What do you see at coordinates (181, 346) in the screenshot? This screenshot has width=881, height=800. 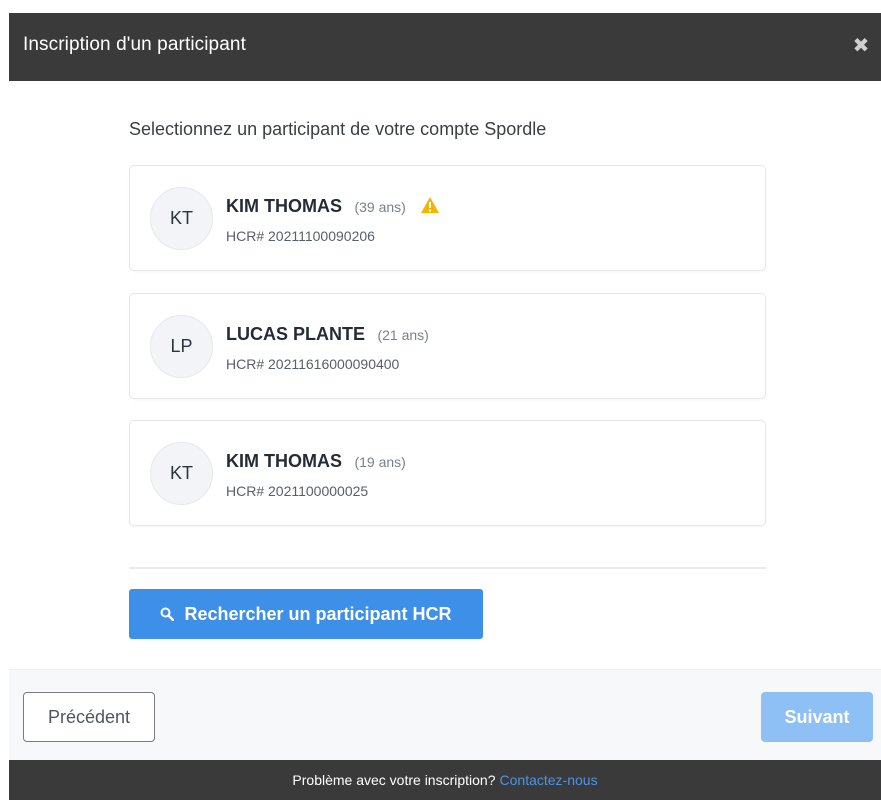 I see `avatar: LP` at bounding box center [181, 346].